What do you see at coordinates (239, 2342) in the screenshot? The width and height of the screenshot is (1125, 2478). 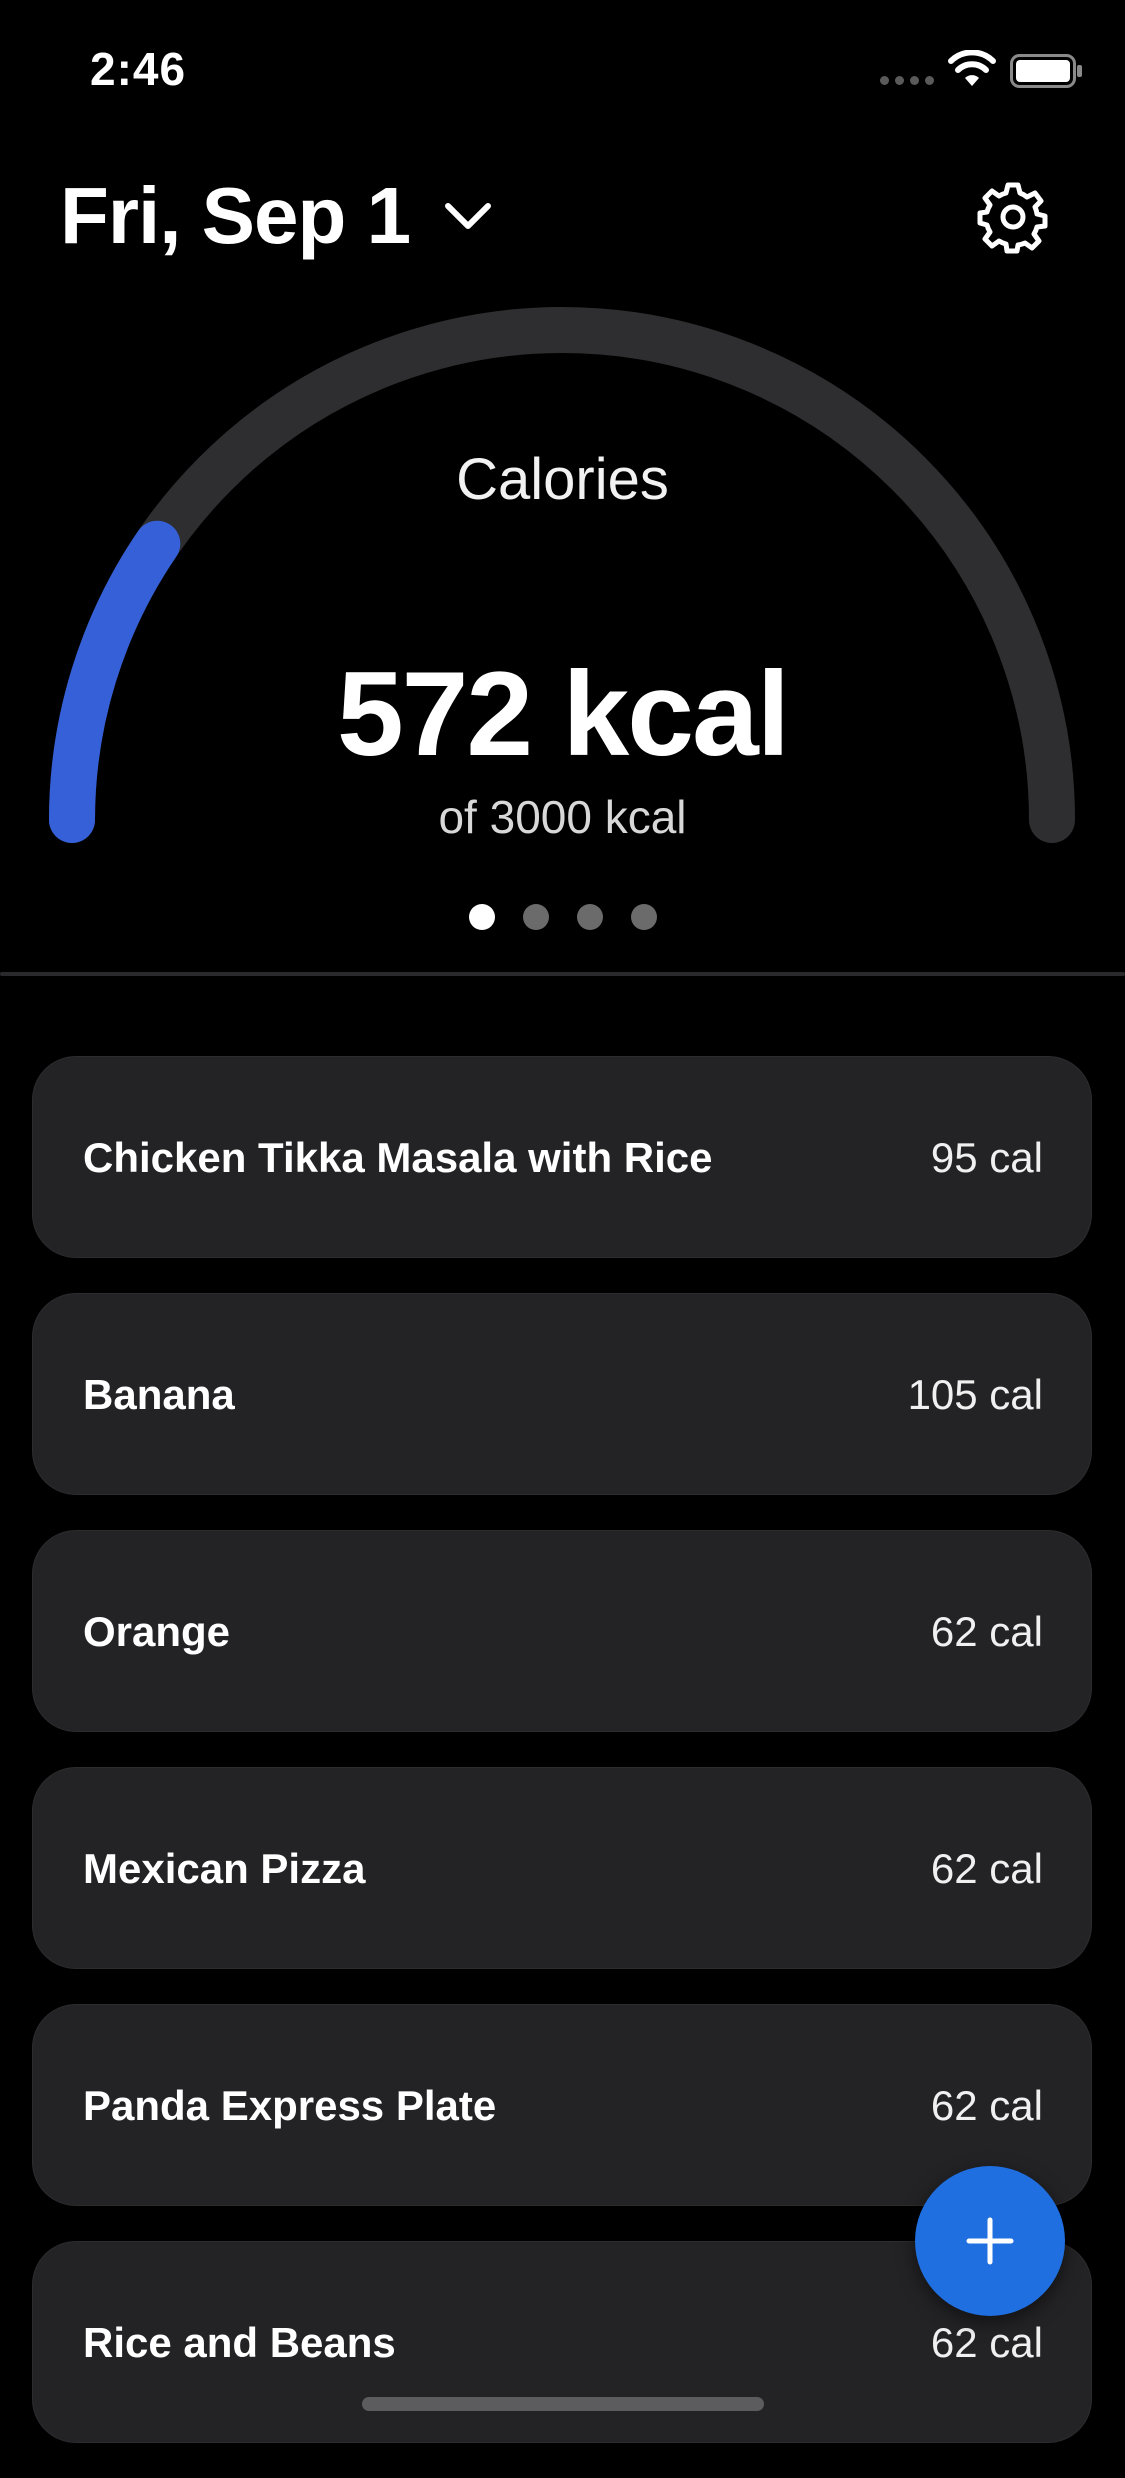 I see `food-item-name: Rice and Beans` at bounding box center [239, 2342].